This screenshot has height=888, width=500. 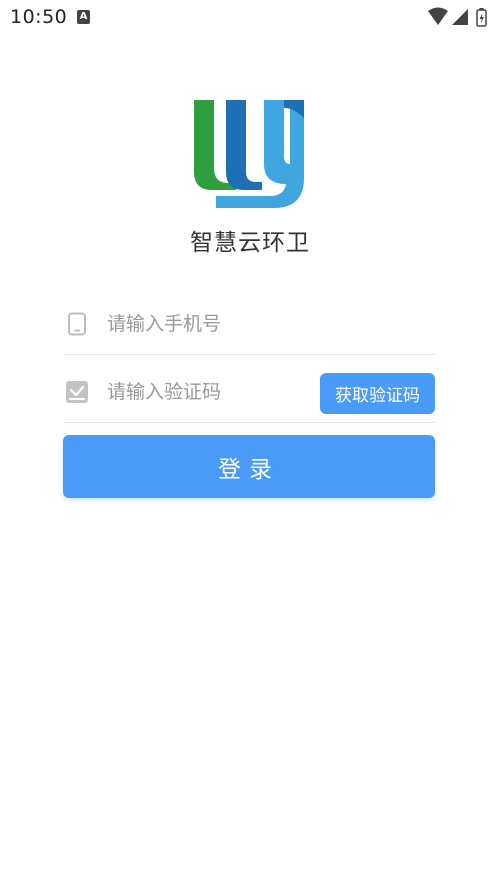 What do you see at coordinates (39, 17) in the screenshot?
I see `status-time: 10:50` at bounding box center [39, 17].